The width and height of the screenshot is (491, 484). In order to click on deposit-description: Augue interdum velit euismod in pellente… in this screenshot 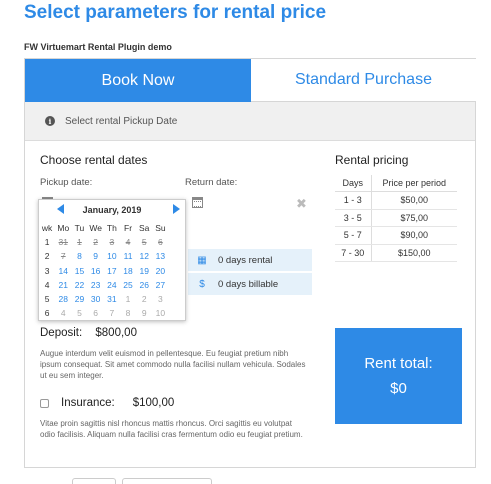, I will do `click(173, 364)`.